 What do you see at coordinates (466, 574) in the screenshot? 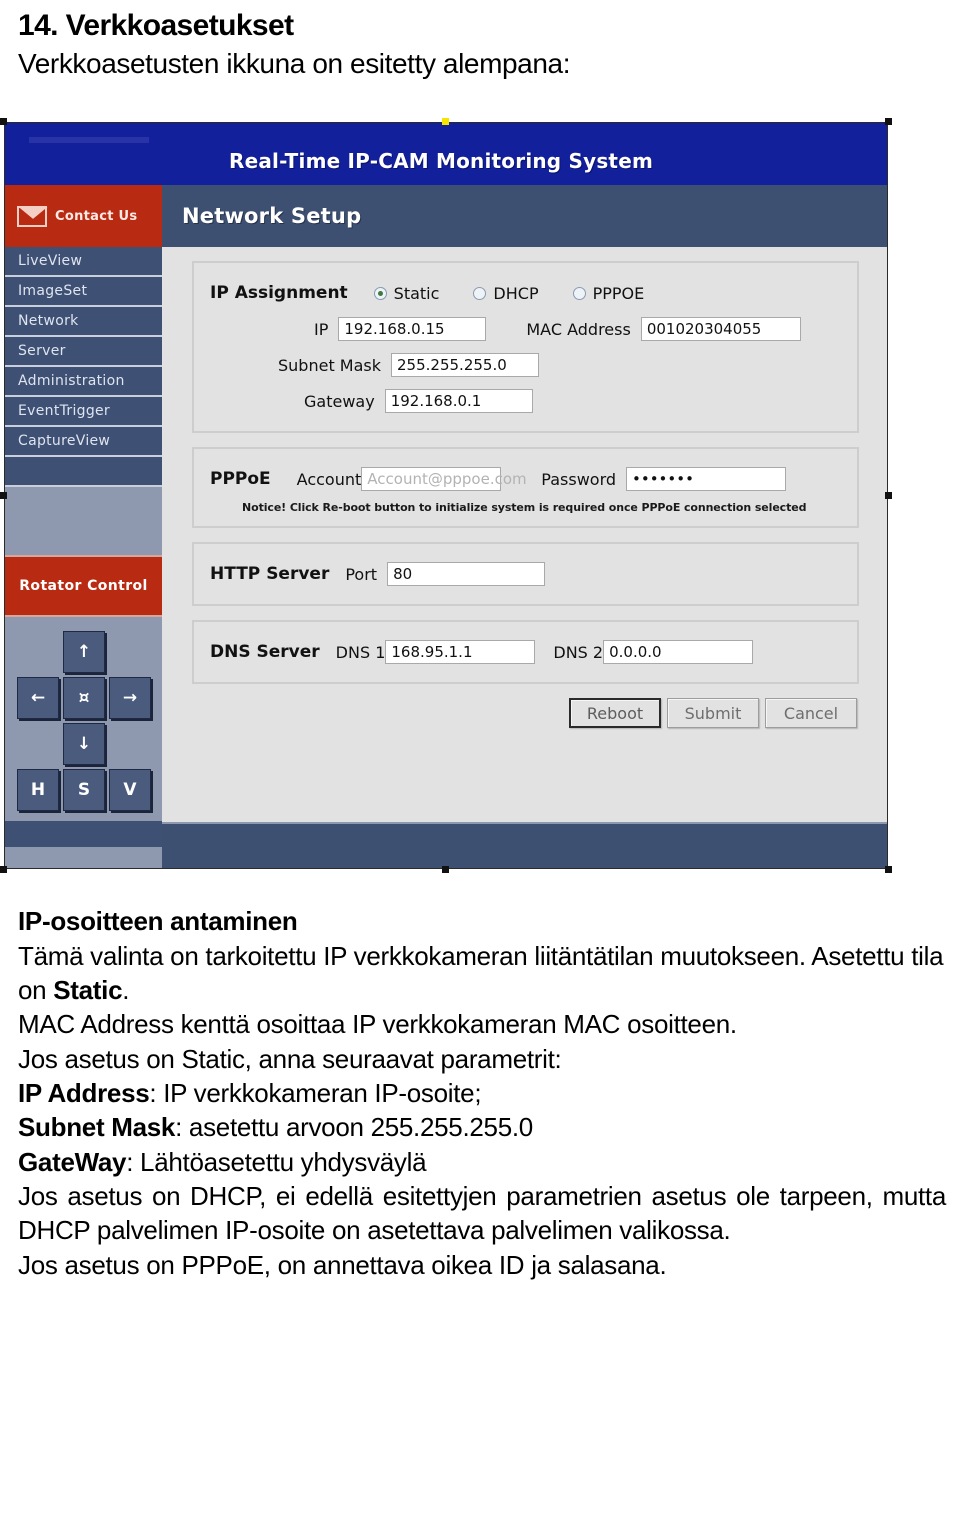
I see `http-port-input: 80` at bounding box center [466, 574].